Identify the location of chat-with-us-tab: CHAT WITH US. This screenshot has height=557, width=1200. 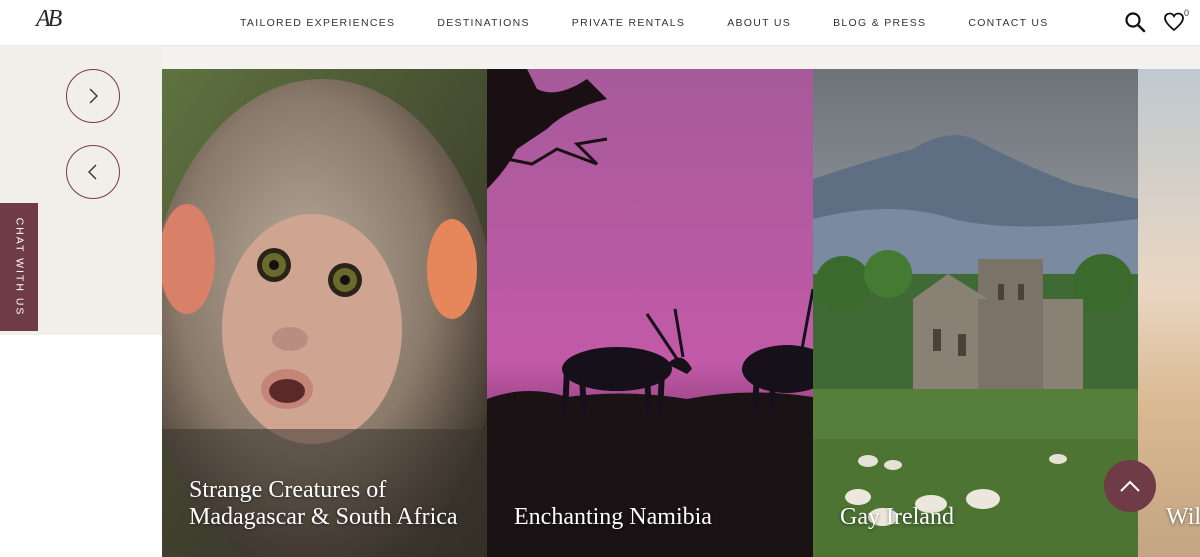
(19, 267).